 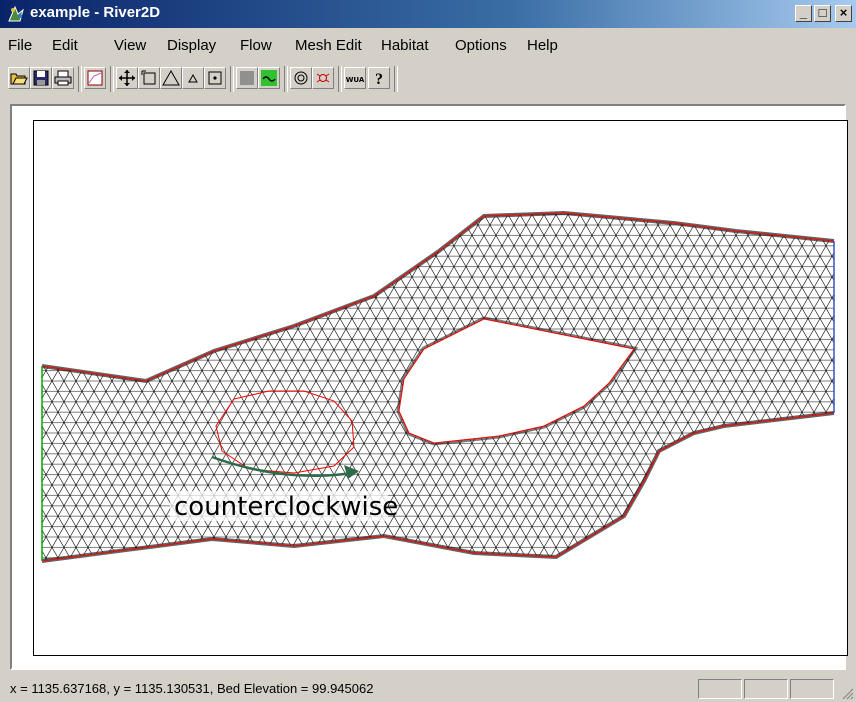 What do you see at coordinates (803, 13) in the screenshot?
I see `minimize-button: _` at bounding box center [803, 13].